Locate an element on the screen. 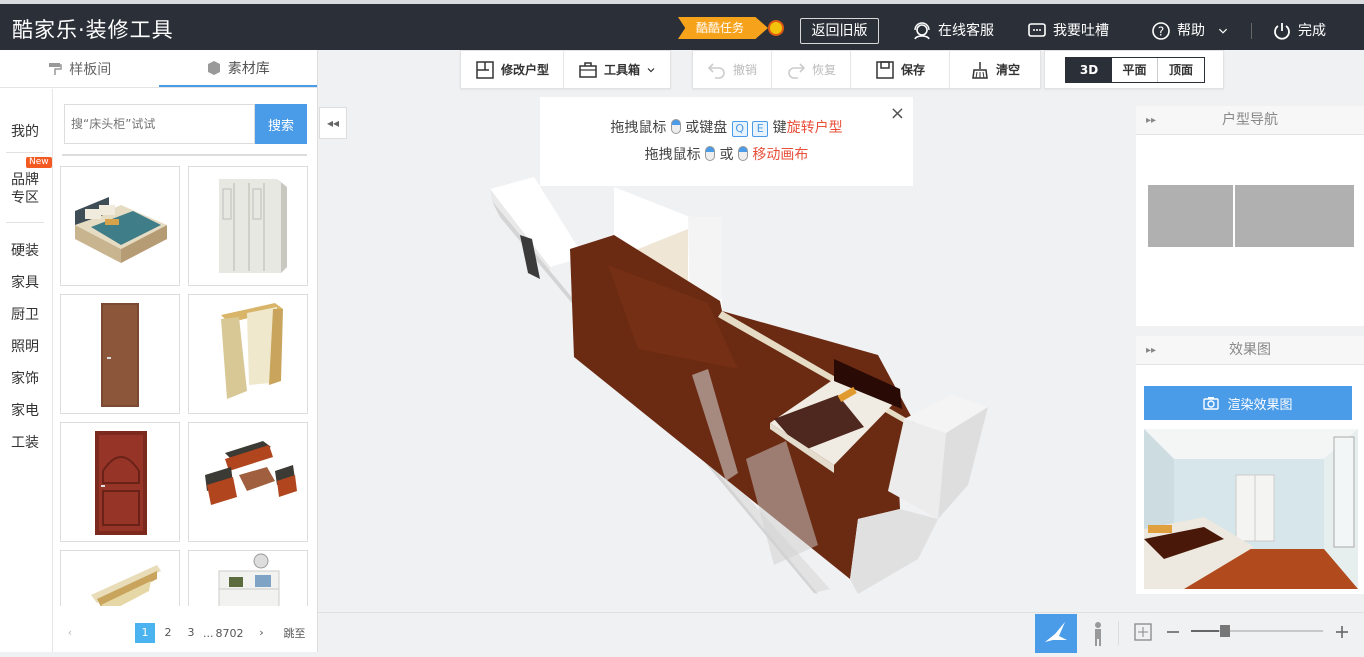  redo-icon is located at coordinates (797, 70).